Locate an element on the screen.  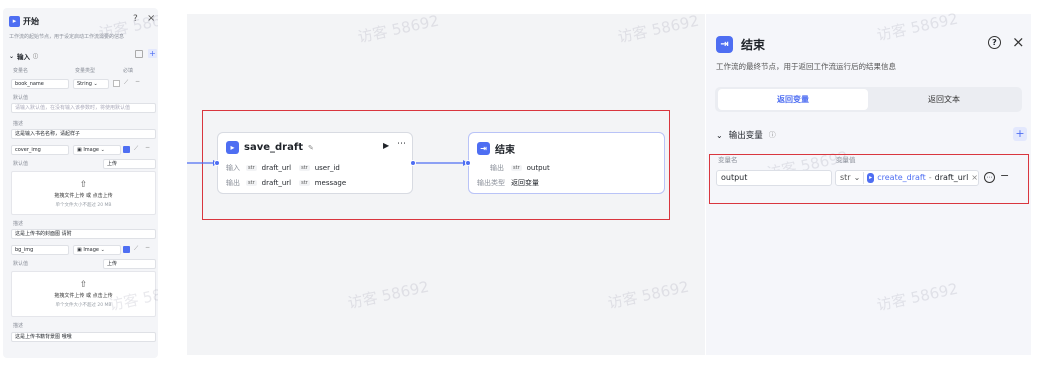
col-header-type: 变量类型 is located at coordinates (85, 71).